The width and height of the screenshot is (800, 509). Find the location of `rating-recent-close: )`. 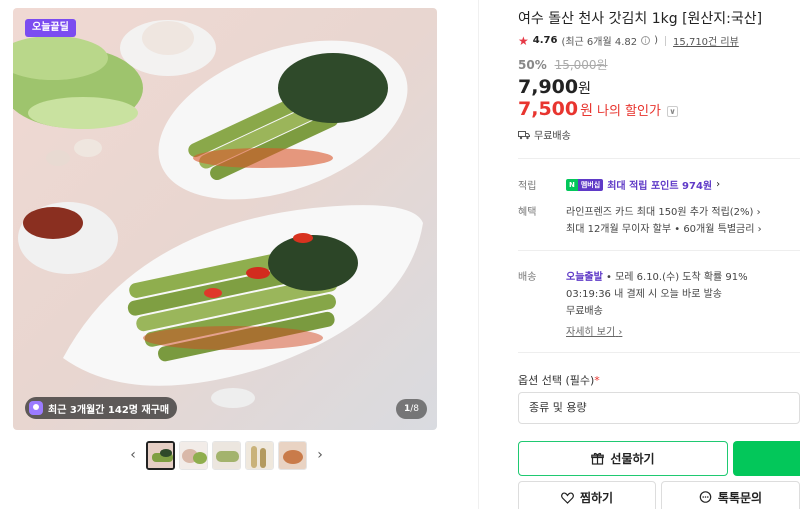

rating-recent-close: ) is located at coordinates (656, 40).